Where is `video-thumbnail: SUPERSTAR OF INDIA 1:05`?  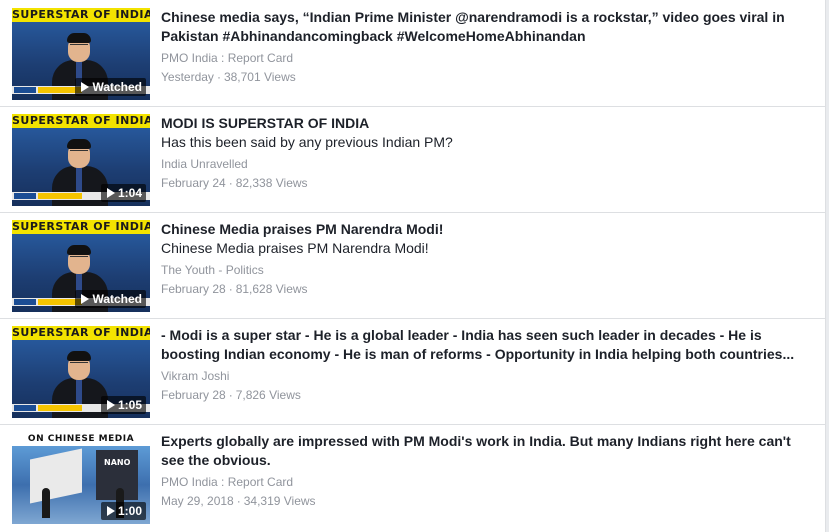 video-thumbnail: SUPERSTAR OF INDIA 1:05 is located at coordinates (81, 372).